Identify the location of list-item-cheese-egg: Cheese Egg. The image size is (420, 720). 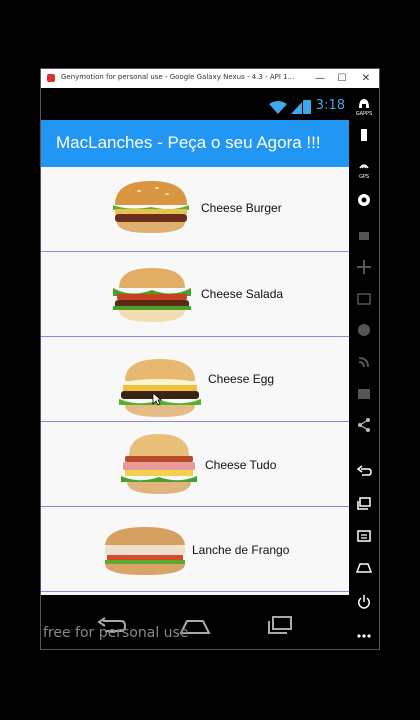
(195, 379).